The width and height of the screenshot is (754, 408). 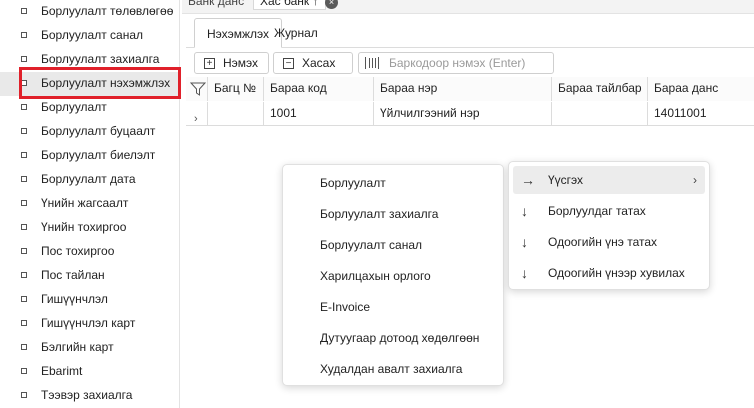 What do you see at coordinates (89, 372) in the screenshot?
I see `sidebar-item-ebarimt: Ebarimt` at bounding box center [89, 372].